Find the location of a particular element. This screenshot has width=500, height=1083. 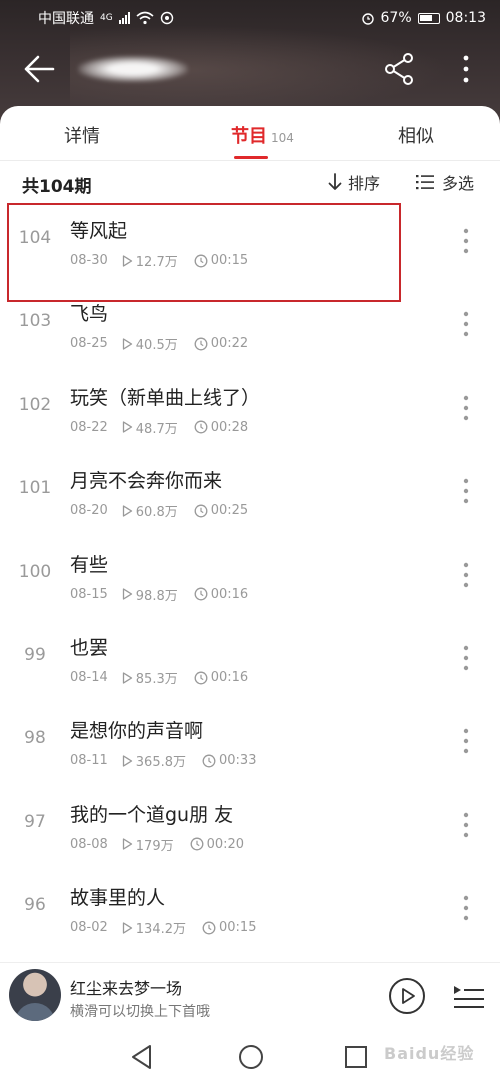

now-playing-hint: 横滑可以切换上下首哦 is located at coordinates (140, 1012).